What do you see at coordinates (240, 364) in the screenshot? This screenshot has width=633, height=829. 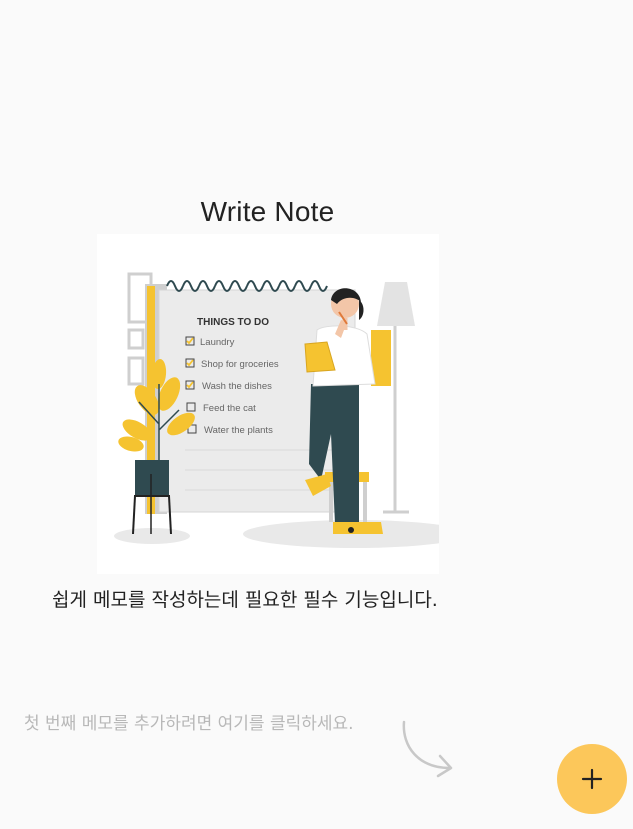 I see `todo-item-label: Shop for groceries` at bounding box center [240, 364].